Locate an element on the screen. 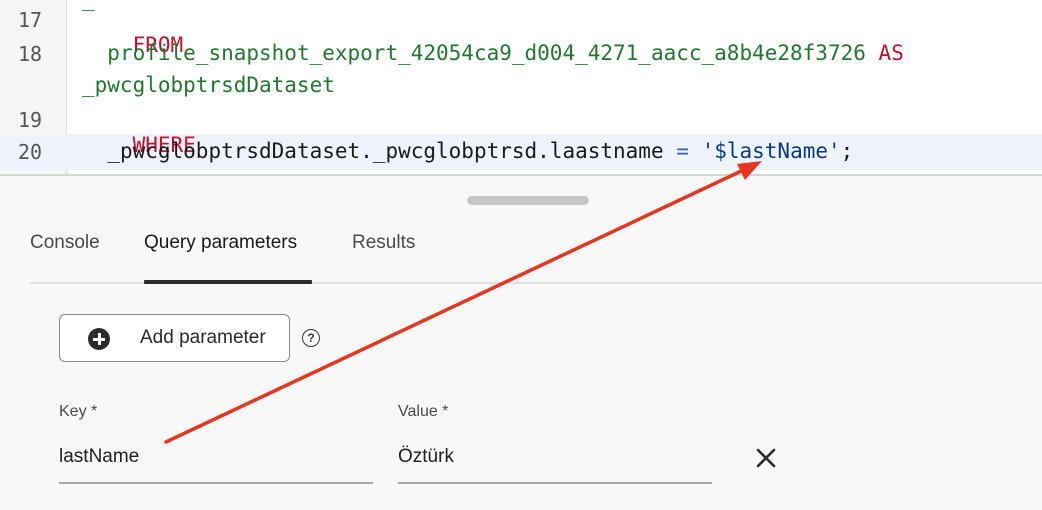 The width and height of the screenshot is (1042, 510). close-icon is located at coordinates (766, 458).